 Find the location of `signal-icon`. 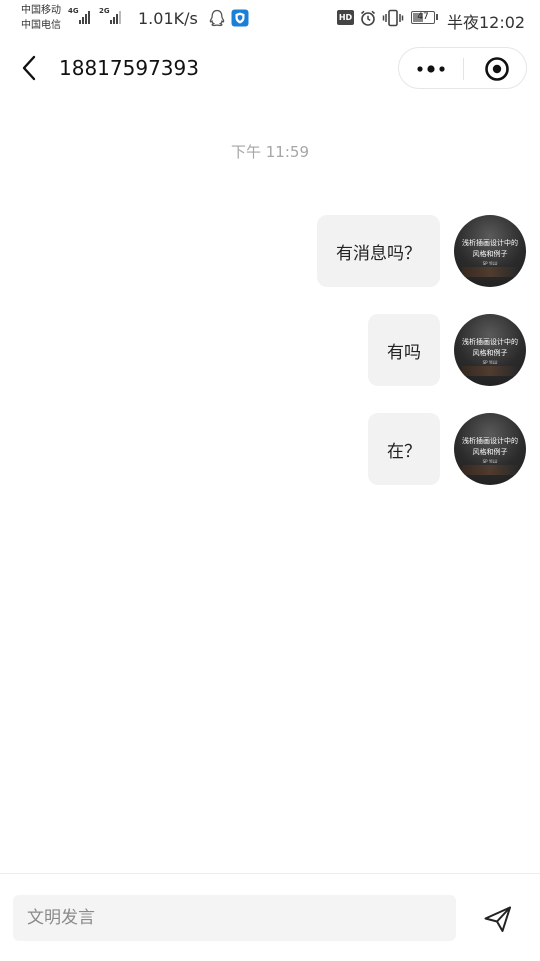

signal-icon is located at coordinates (84, 17).